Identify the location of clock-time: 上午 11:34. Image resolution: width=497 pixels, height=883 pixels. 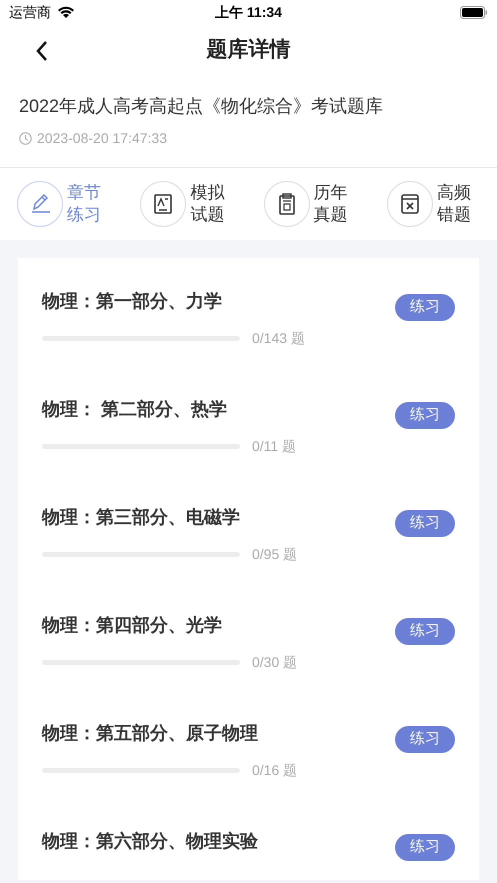
(248, 12).